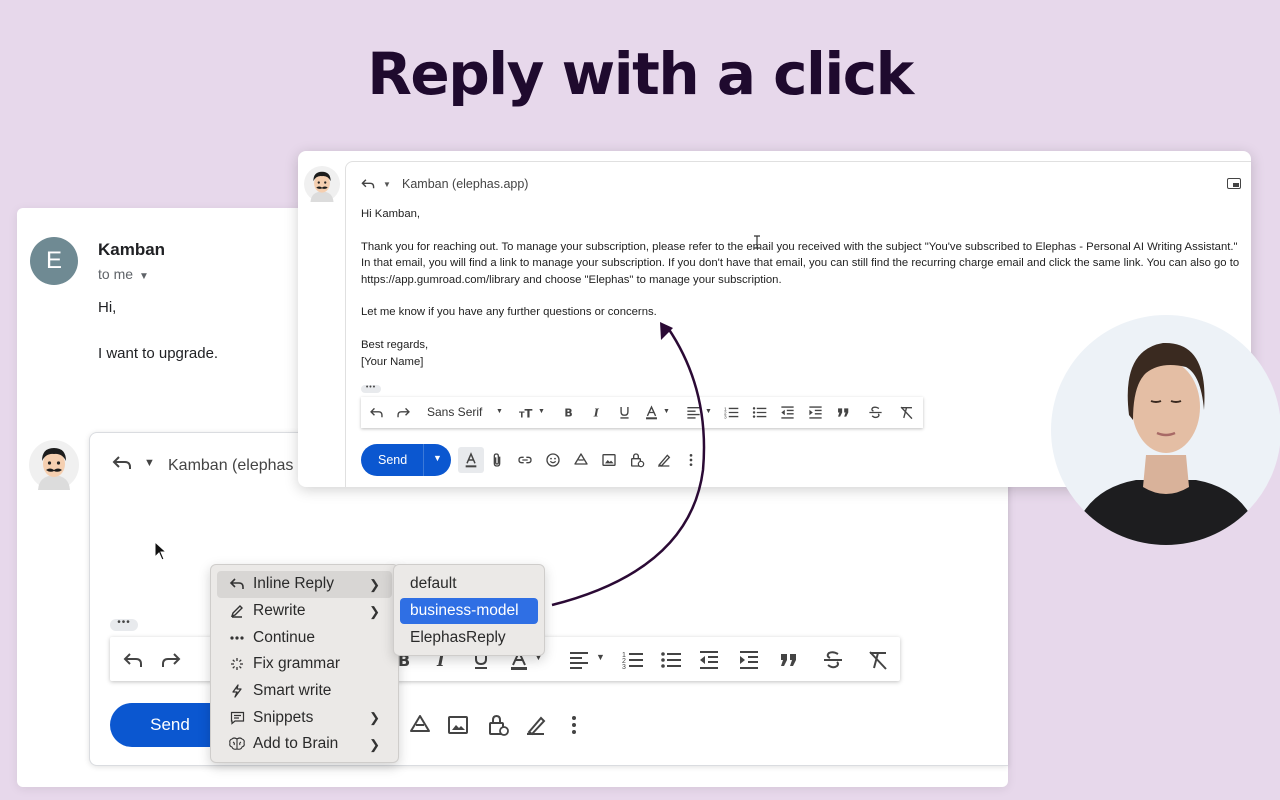 The width and height of the screenshot is (1280, 800). I want to click on more-options-icon, so click(574, 725).